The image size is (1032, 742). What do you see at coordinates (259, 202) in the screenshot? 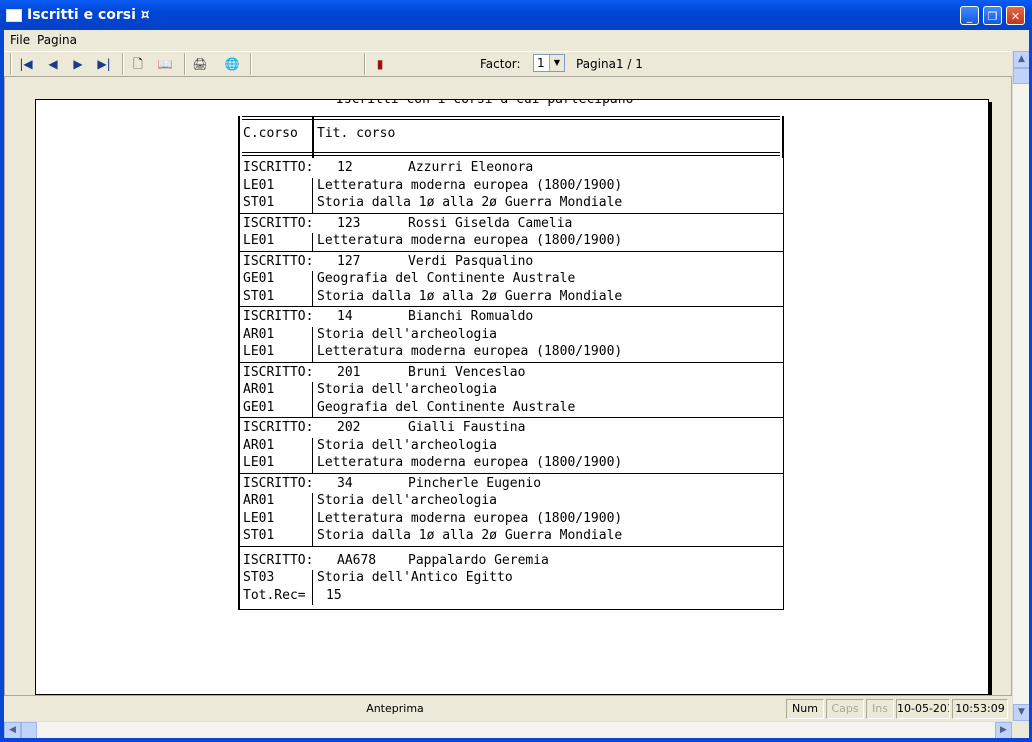
I see `course-code: ST01` at bounding box center [259, 202].